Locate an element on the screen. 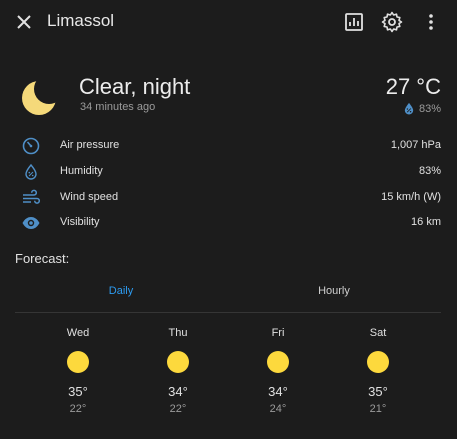 The height and width of the screenshot is (439, 457). forecast-day: Sat 35° 21° is located at coordinates (378, 371).